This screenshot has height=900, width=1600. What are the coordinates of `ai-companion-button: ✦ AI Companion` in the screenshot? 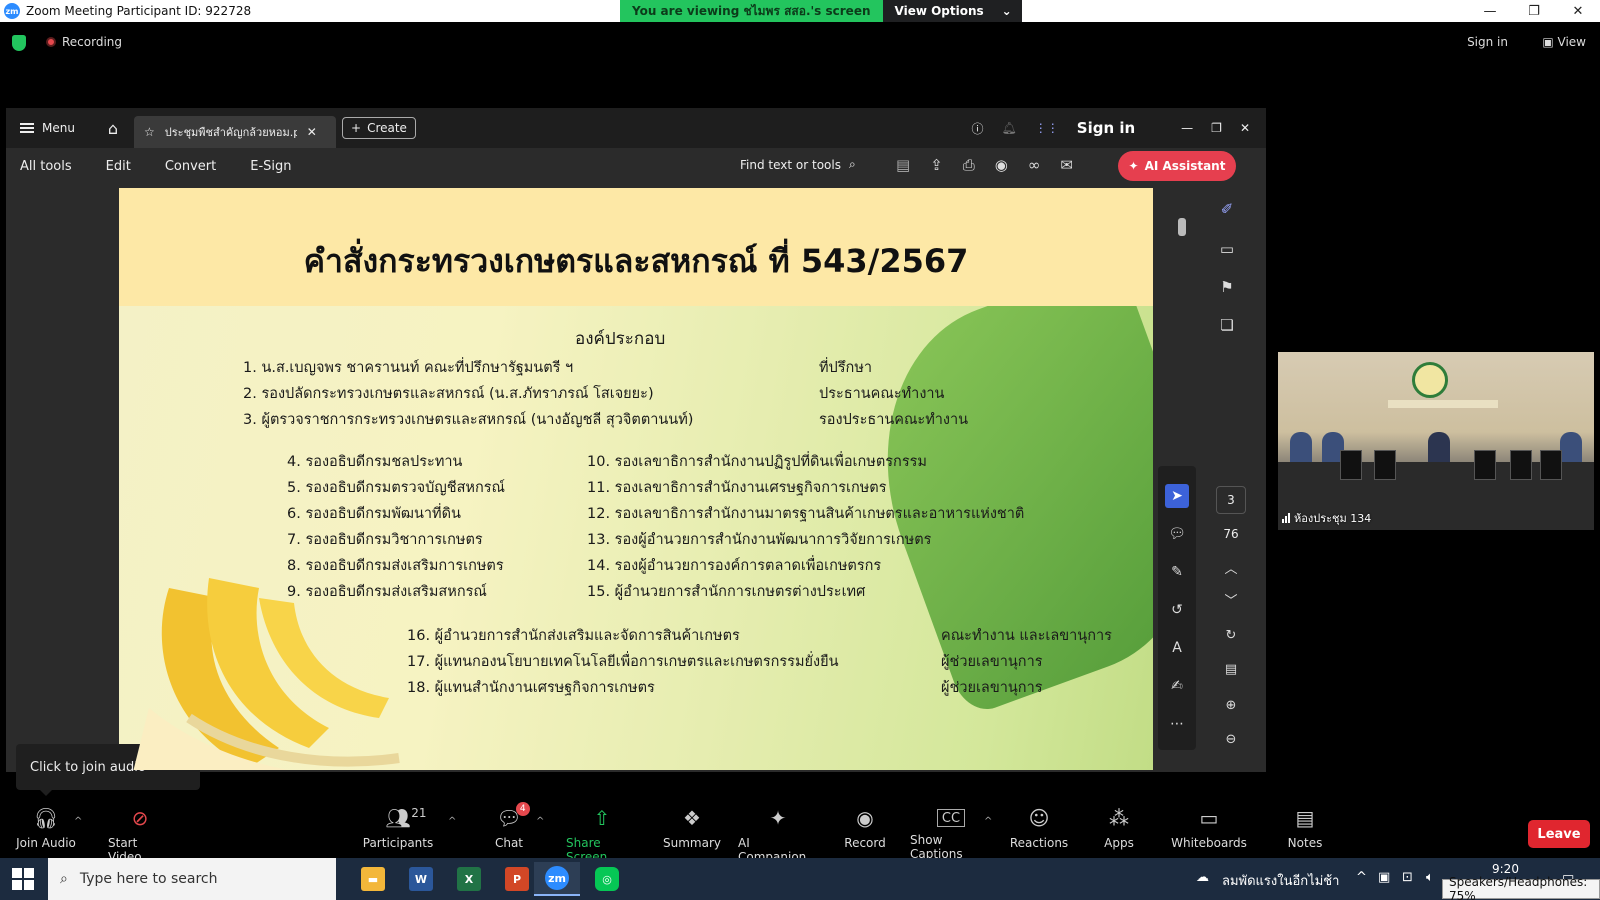 It's located at (778, 835).